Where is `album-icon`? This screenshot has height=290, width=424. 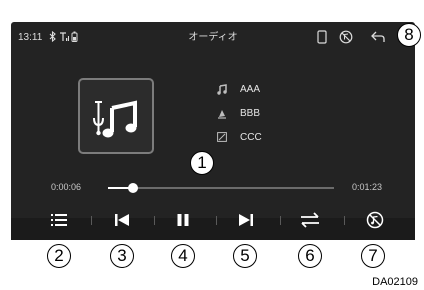
album-icon is located at coordinates (222, 137).